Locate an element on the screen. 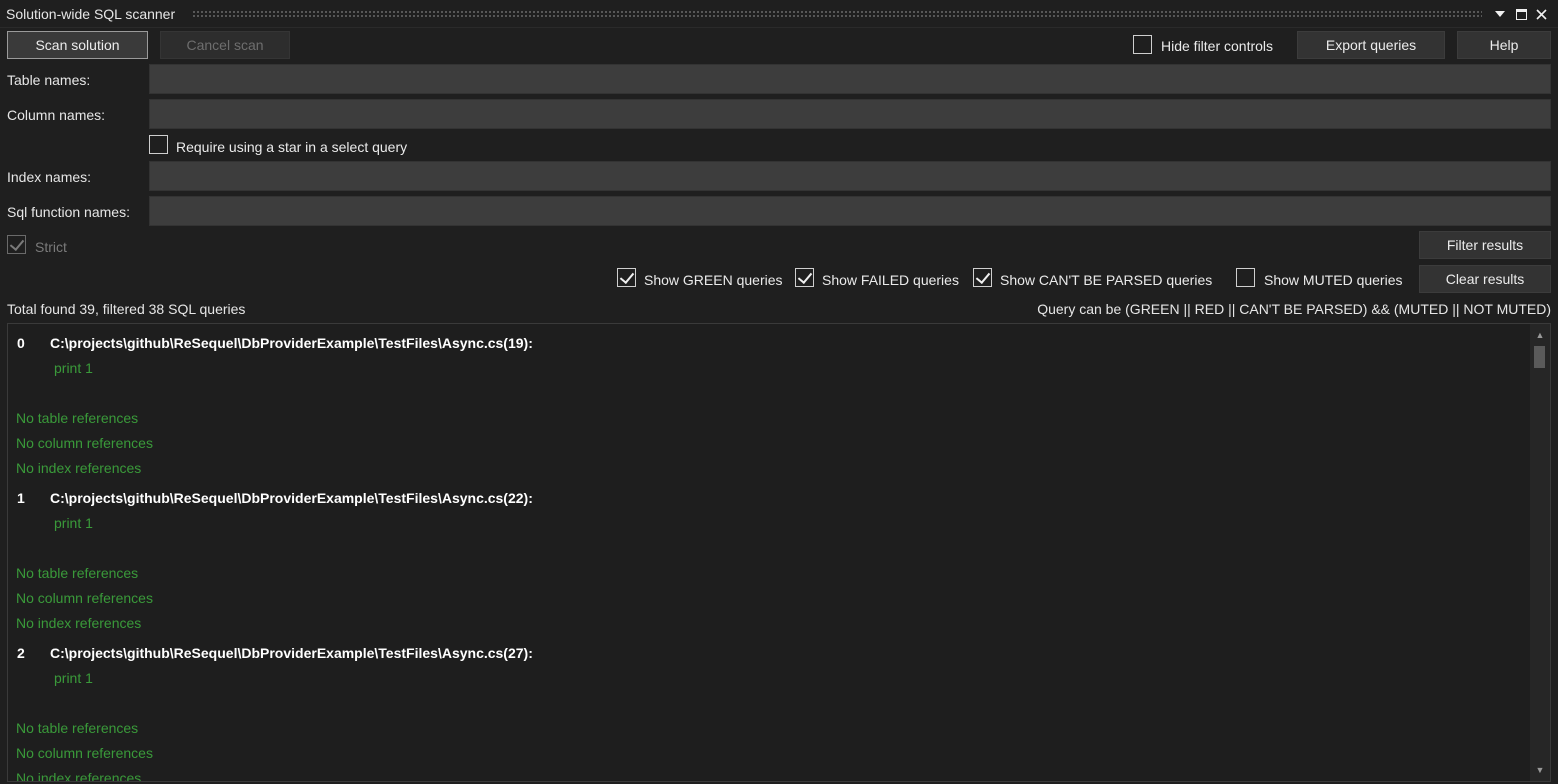 This screenshot has width=1558, height=784. title-bar: Solution-wide SQL scanner is located at coordinates (779, 14).